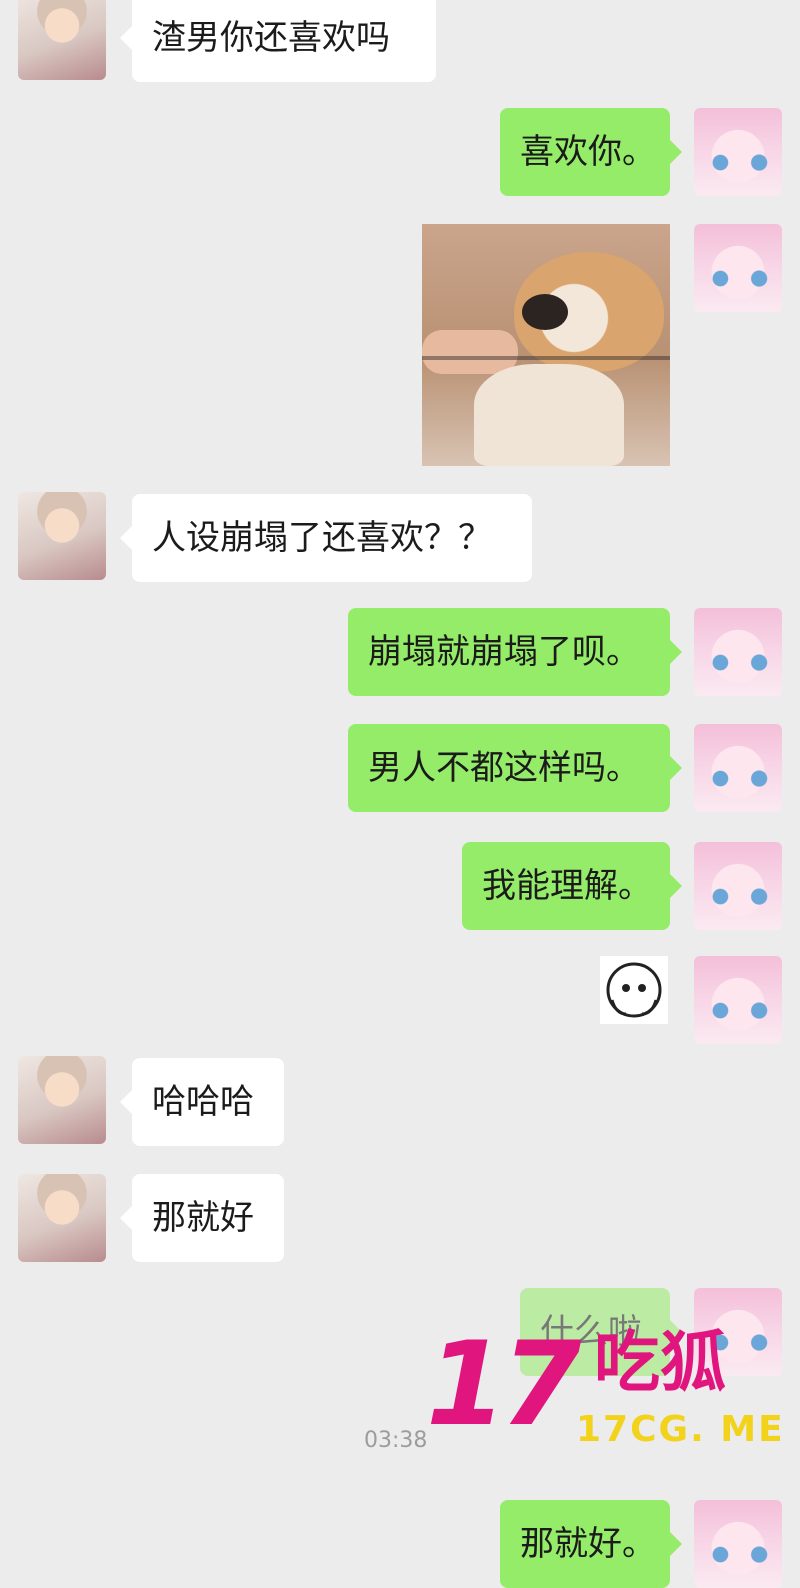 This screenshot has width=800, height=1588. I want to click on message-bubble: 崩塌就崩塌了呗。, so click(515, 652).